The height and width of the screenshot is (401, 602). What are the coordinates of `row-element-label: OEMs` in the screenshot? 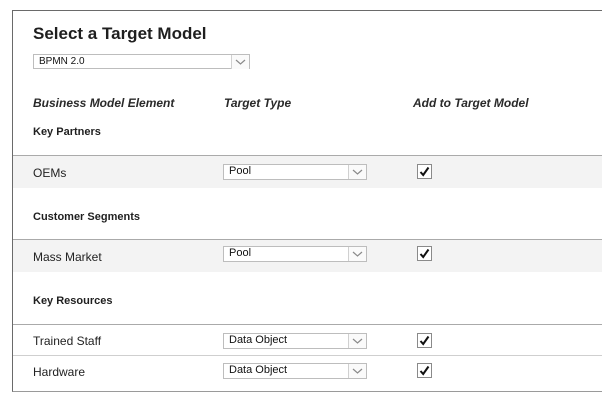 It's located at (50, 173).